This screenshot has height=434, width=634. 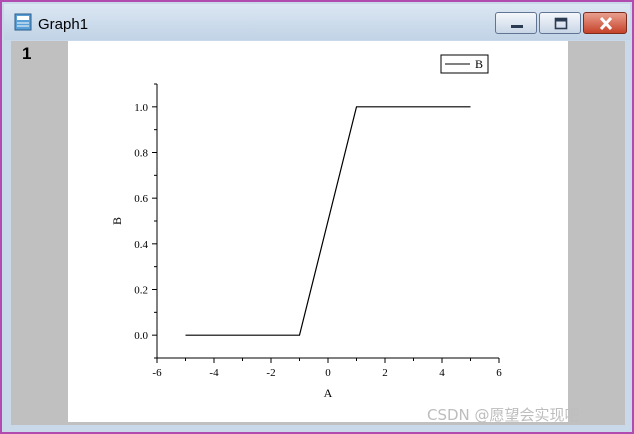 I want to click on x-tick-label: -2, so click(x=270, y=373).